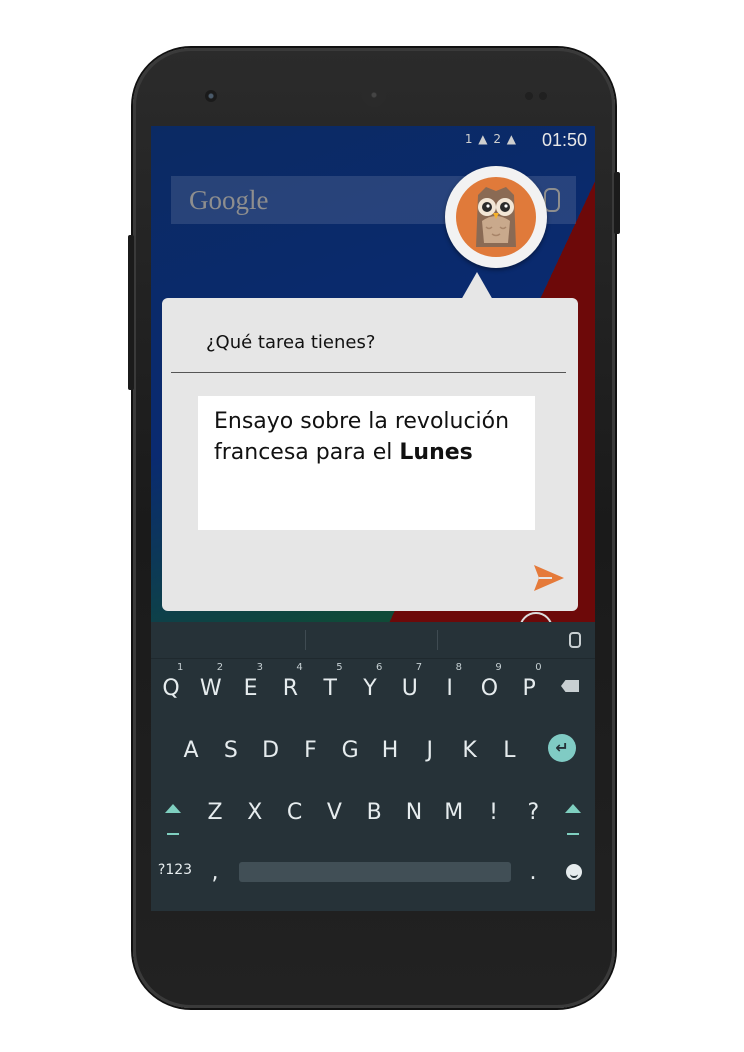  What do you see at coordinates (454, 812) in the screenshot?
I see `key-m: M` at bounding box center [454, 812].